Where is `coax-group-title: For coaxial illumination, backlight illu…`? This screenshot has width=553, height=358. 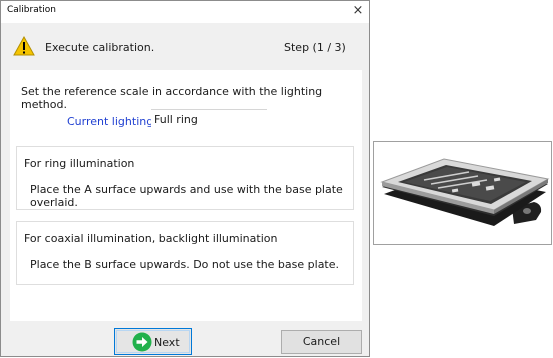 coax-group-title: For coaxial illumination, backlight illu… is located at coordinates (151, 238).